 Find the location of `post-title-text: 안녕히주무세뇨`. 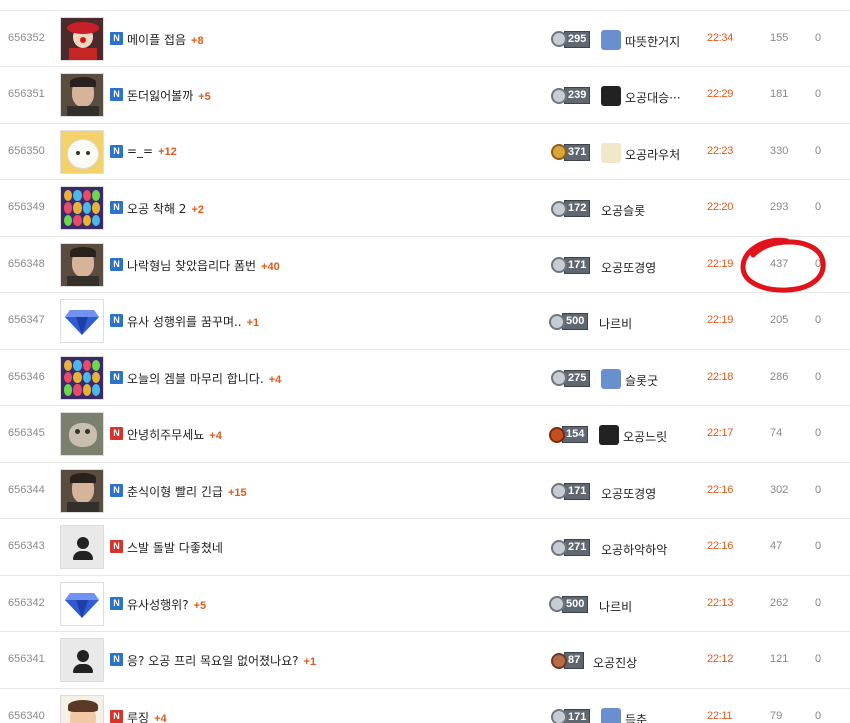

post-title-text: 안녕히주무세뇨 is located at coordinates (165, 435).